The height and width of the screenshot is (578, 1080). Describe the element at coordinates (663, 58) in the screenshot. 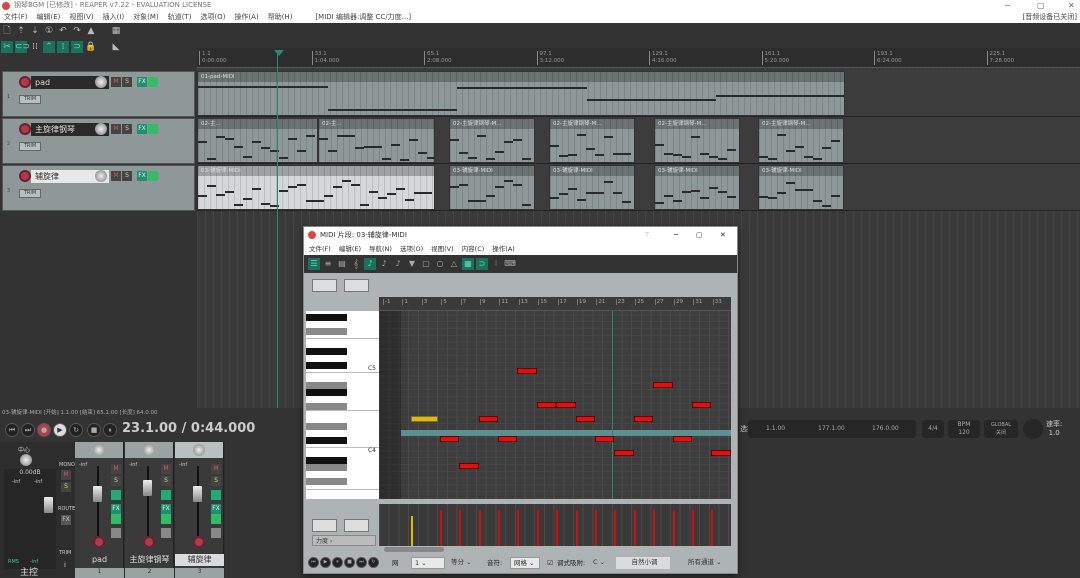

I see `ruler-marker: 129.1 4:16.000` at that location.